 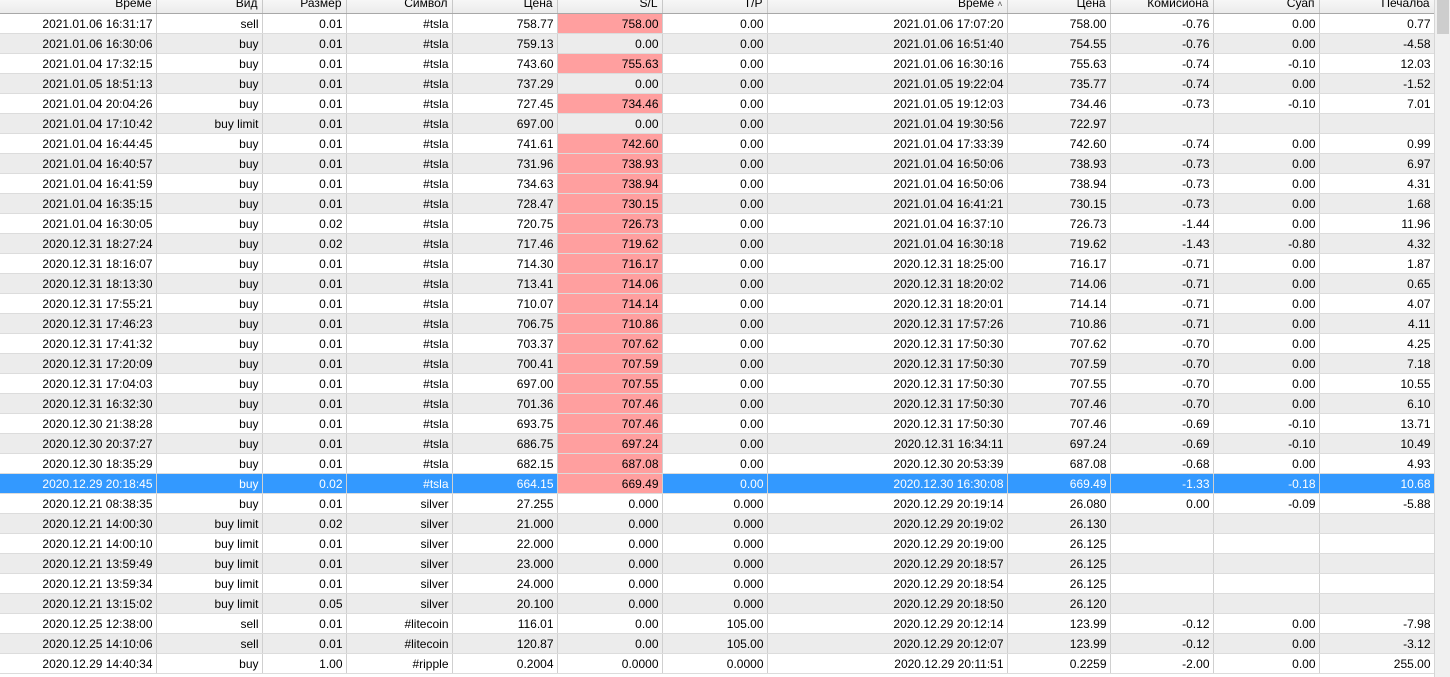 I want to click on column-header-close-time: Време ˄, so click(x=887, y=7).